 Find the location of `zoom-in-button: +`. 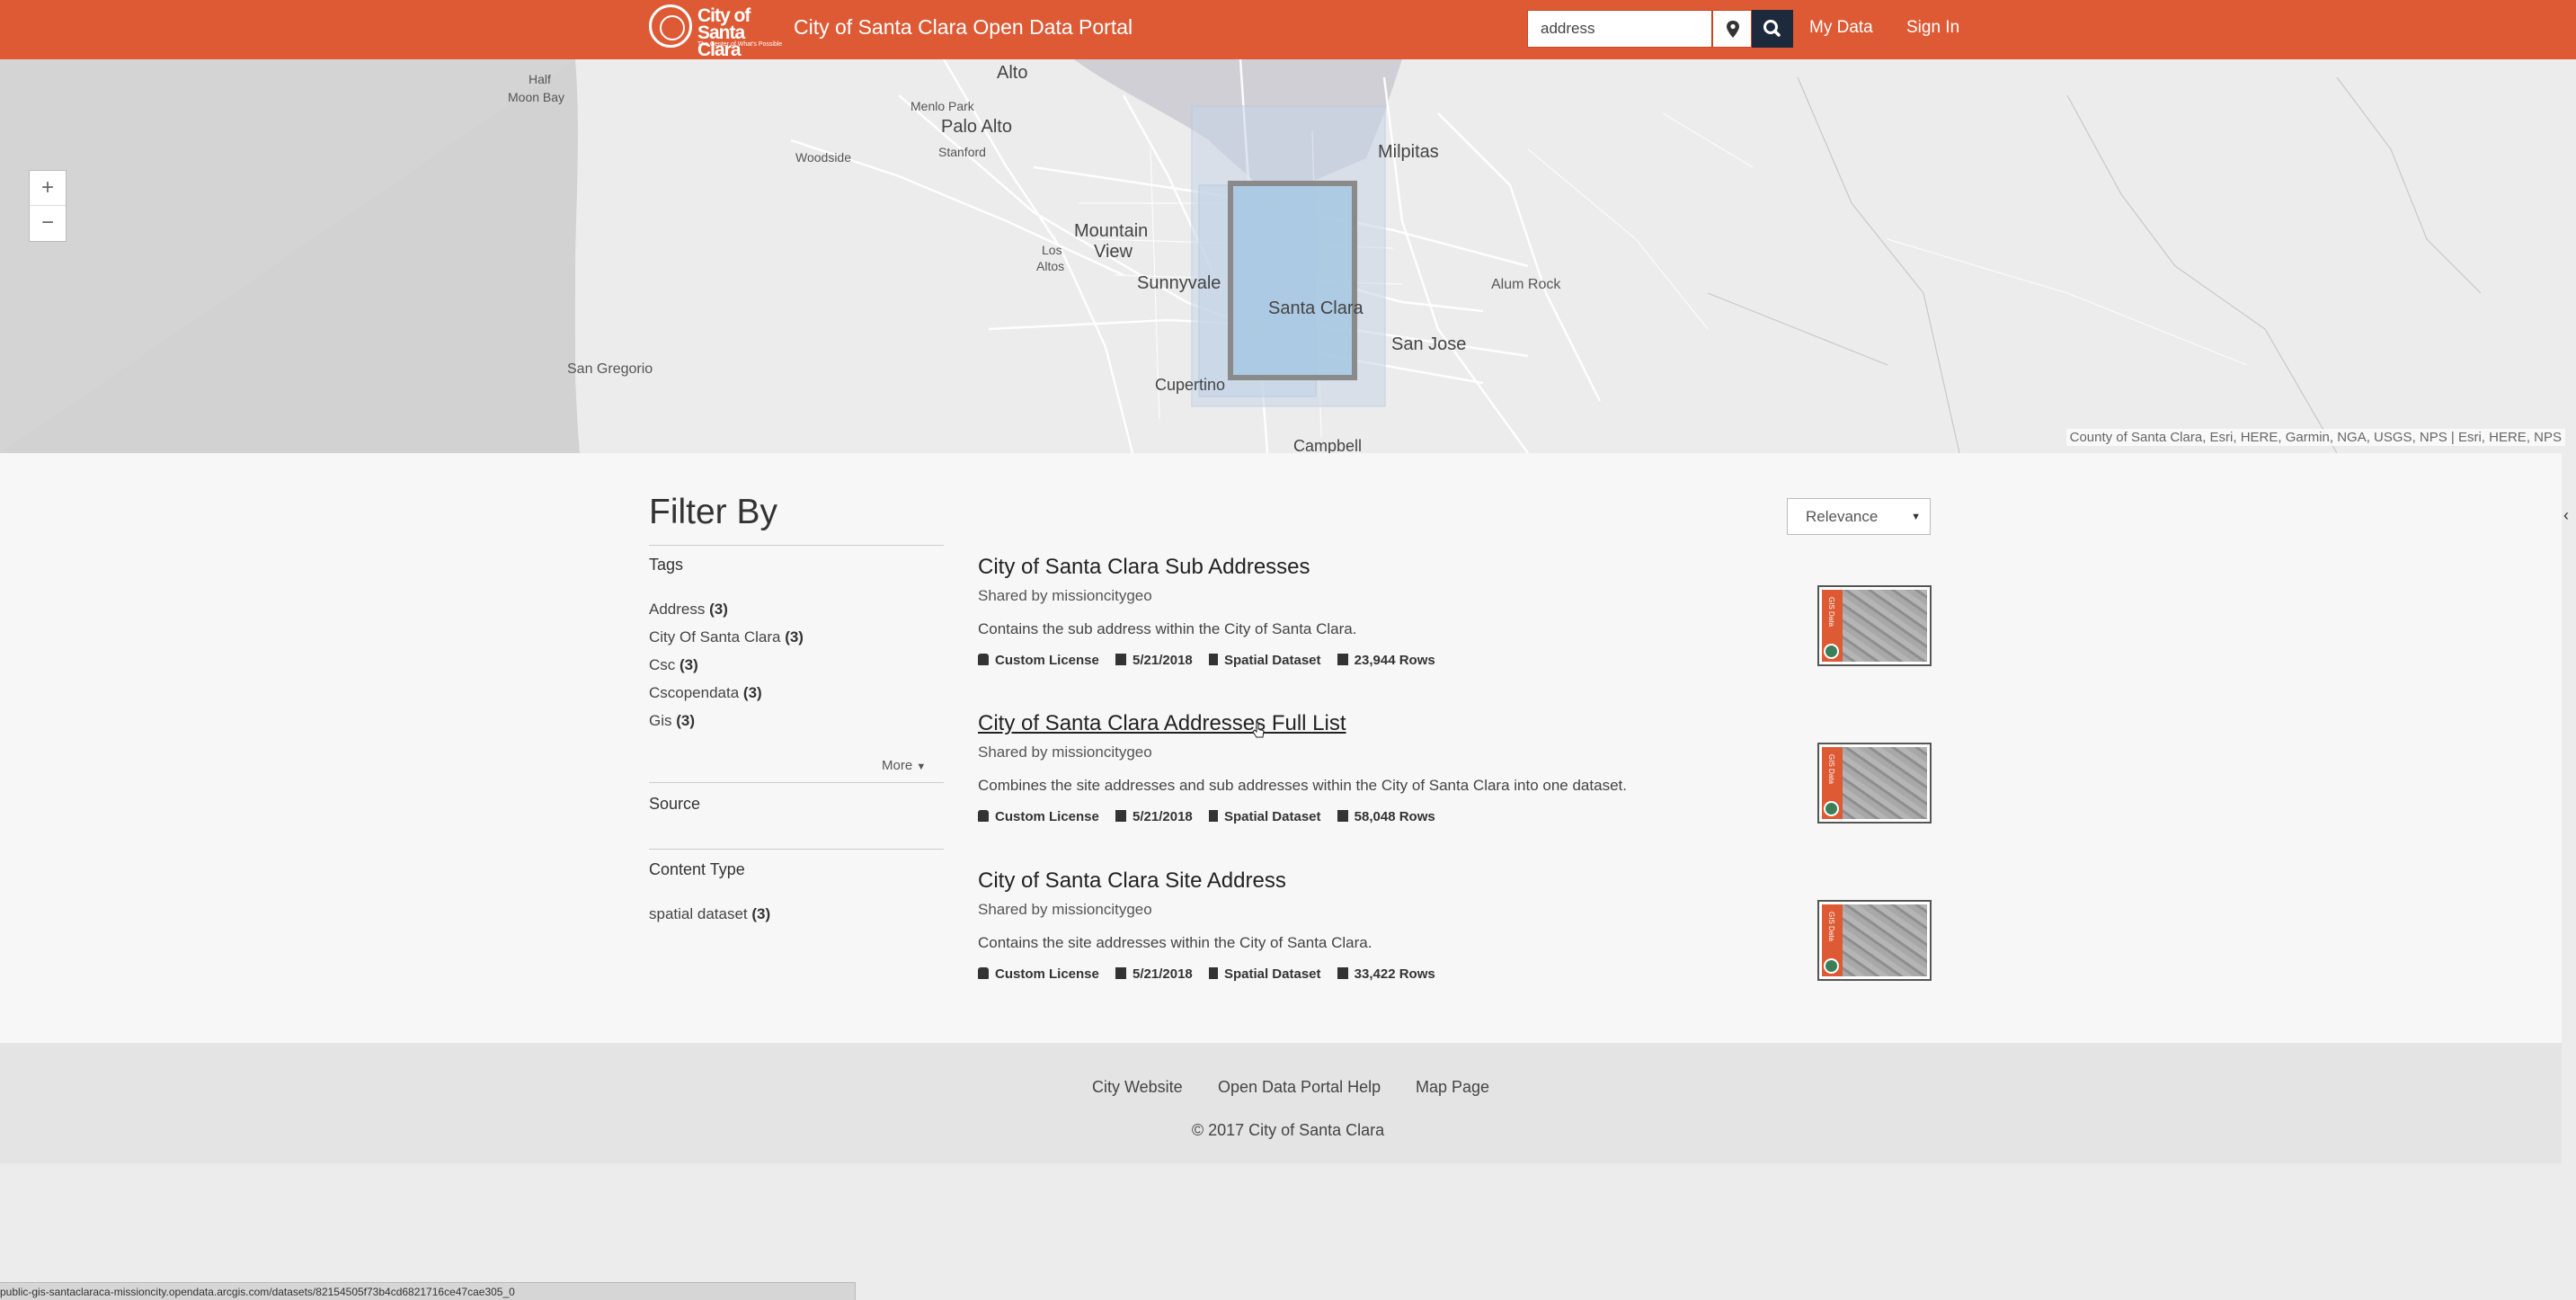

zoom-in-button: + is located at coordinates (48, 188).